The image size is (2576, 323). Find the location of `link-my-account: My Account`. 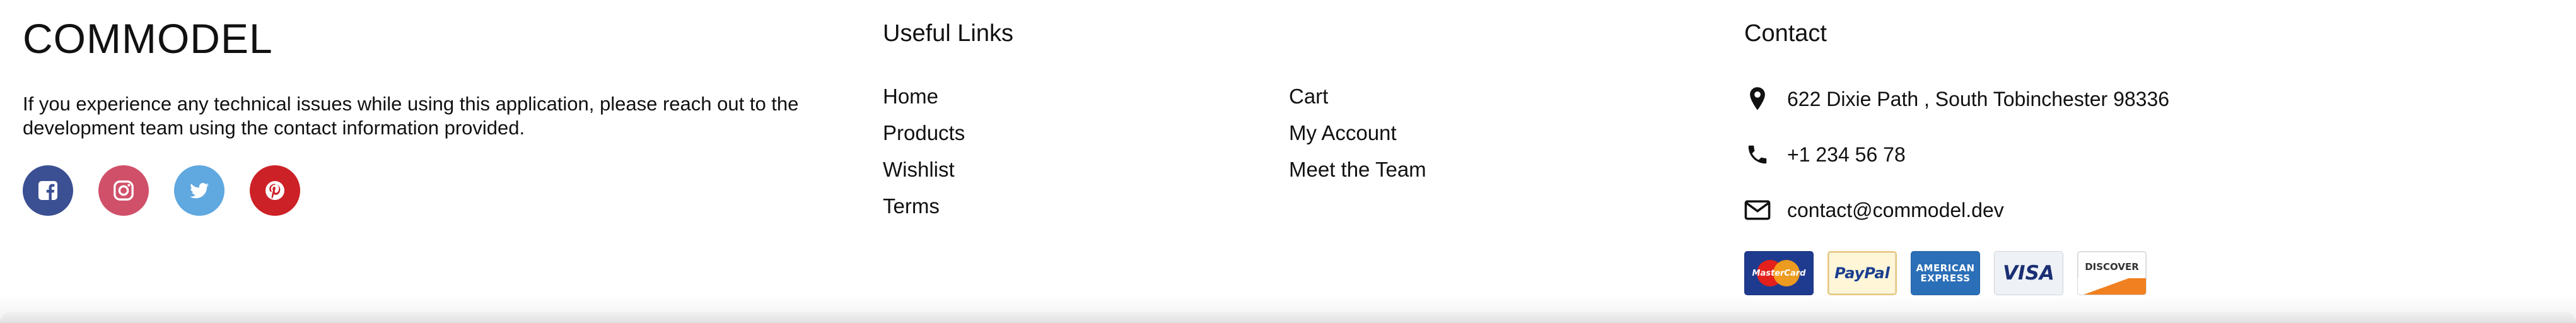

link-my-account: My Account is located at coordinates (1358, 133).